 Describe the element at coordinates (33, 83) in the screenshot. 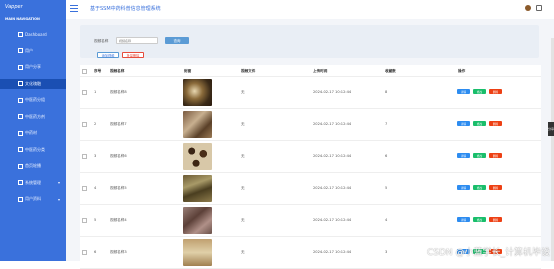

I see `sidebar-item-label: 文化瑰融` at that location.